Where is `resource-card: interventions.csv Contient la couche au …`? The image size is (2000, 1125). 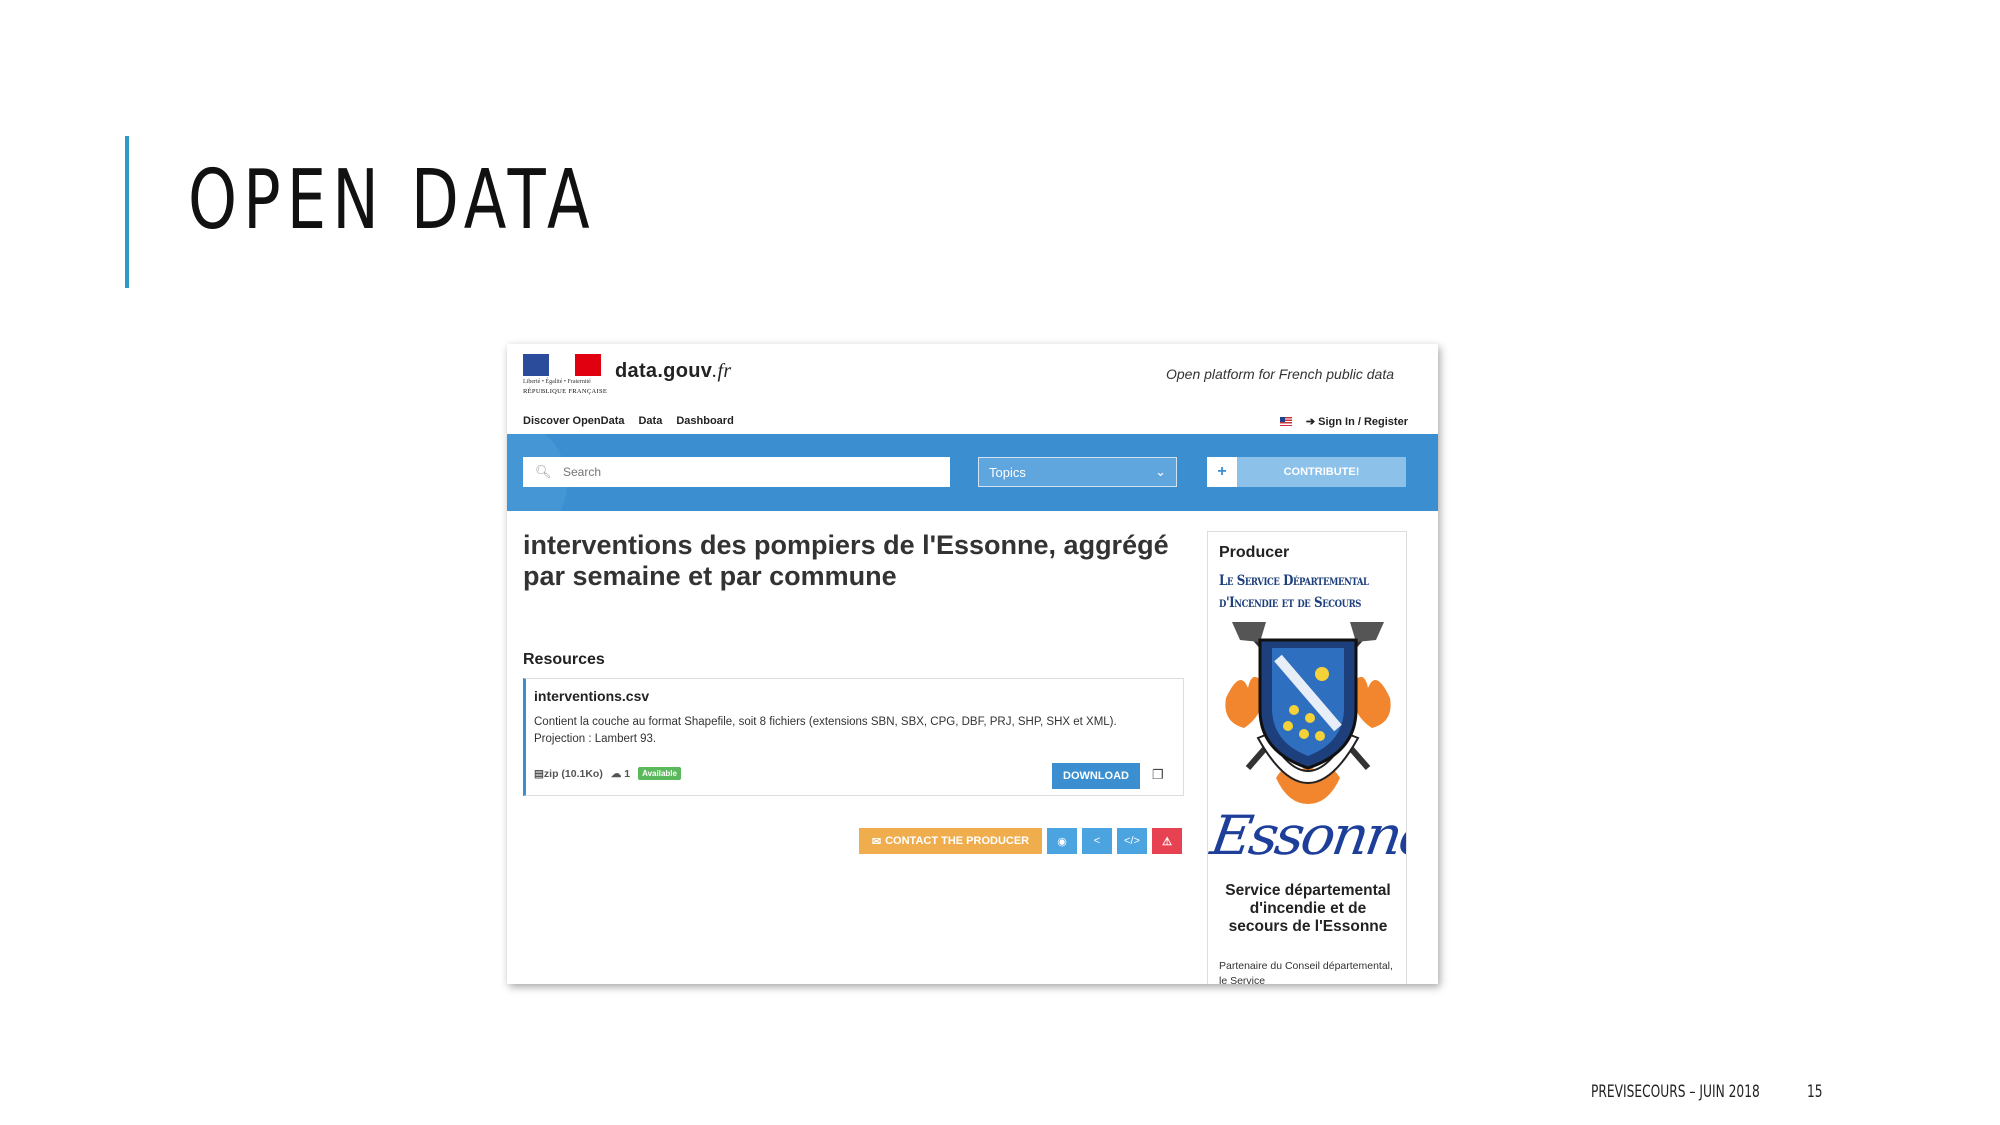
resource-card: interventions.csv Contient la couche au … is located at coordinates (853, 737).